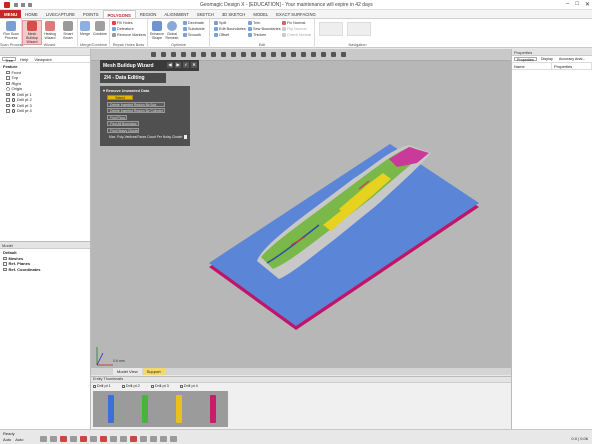 The image size is (592, 444). I want to click on smooth-button: Smooth, so click(192, 35).